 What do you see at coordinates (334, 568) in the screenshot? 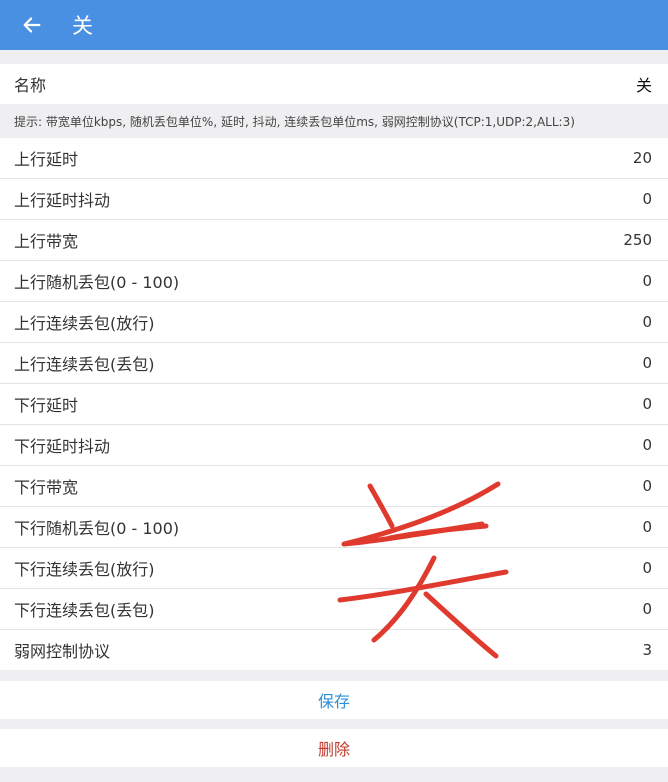
I see `setting-row: 下行连续丢包(放行) 0` at bounding box center [334, 568].